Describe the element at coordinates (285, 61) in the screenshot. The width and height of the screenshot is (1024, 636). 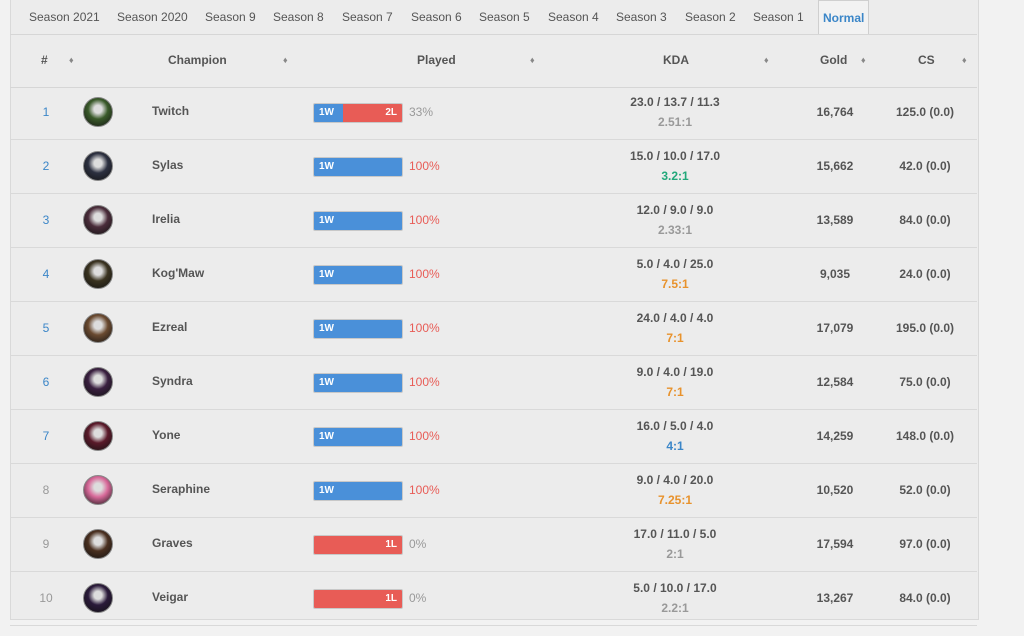
I see `sort-champion-icon: ♦` at that location.